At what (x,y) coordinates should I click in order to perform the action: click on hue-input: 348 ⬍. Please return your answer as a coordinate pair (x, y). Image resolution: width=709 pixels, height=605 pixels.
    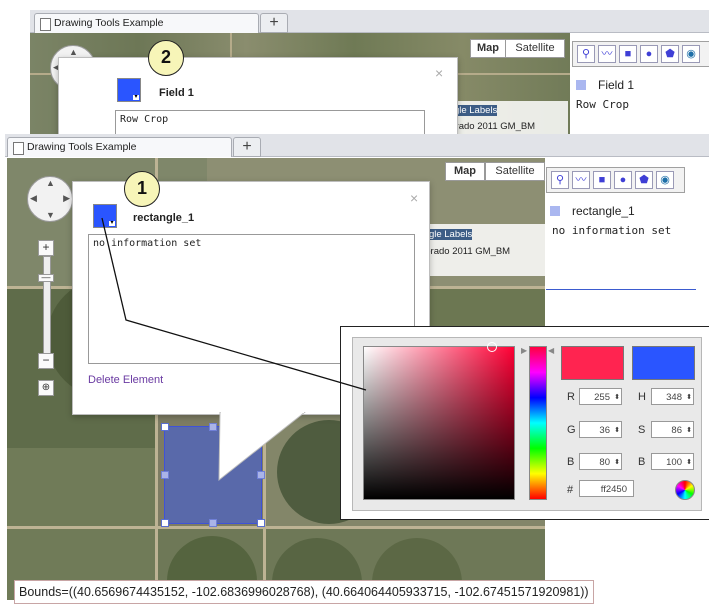
    Looking at the image, I should click on (672, 396).